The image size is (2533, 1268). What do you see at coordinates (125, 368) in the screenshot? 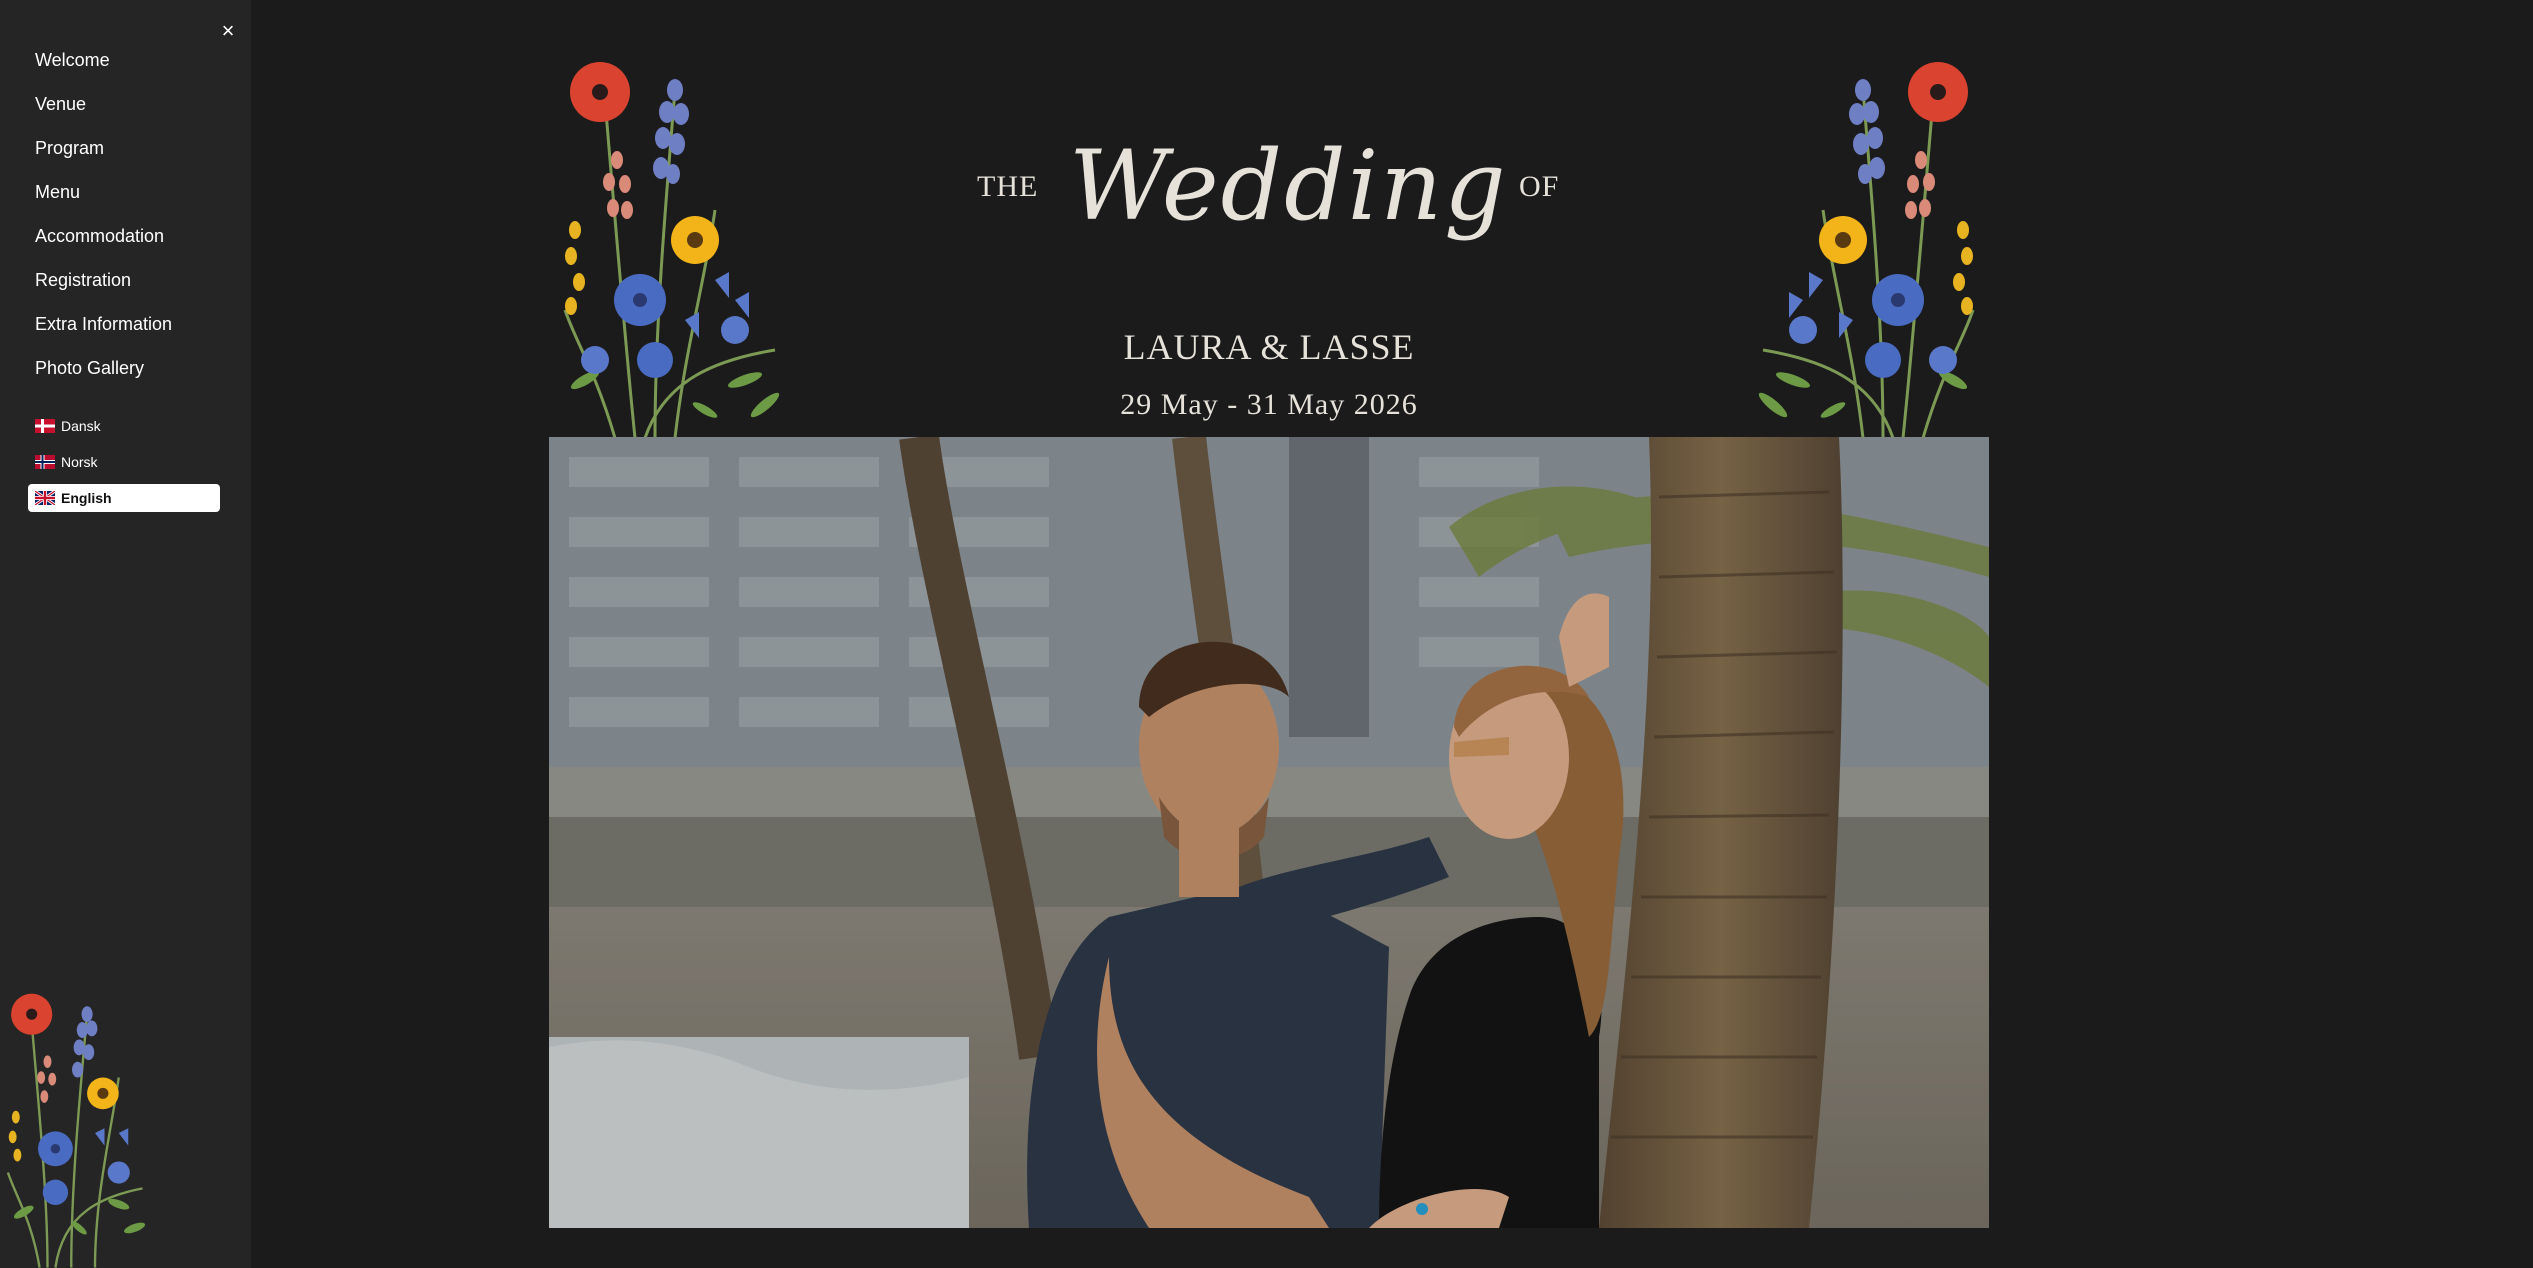
I see `nav-item-photo-gallery: Photo Gallery` at bounding box center [125, 368].